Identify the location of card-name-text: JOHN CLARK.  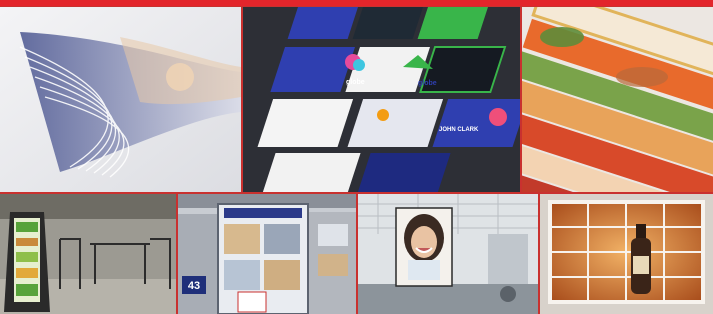
(459, 130).